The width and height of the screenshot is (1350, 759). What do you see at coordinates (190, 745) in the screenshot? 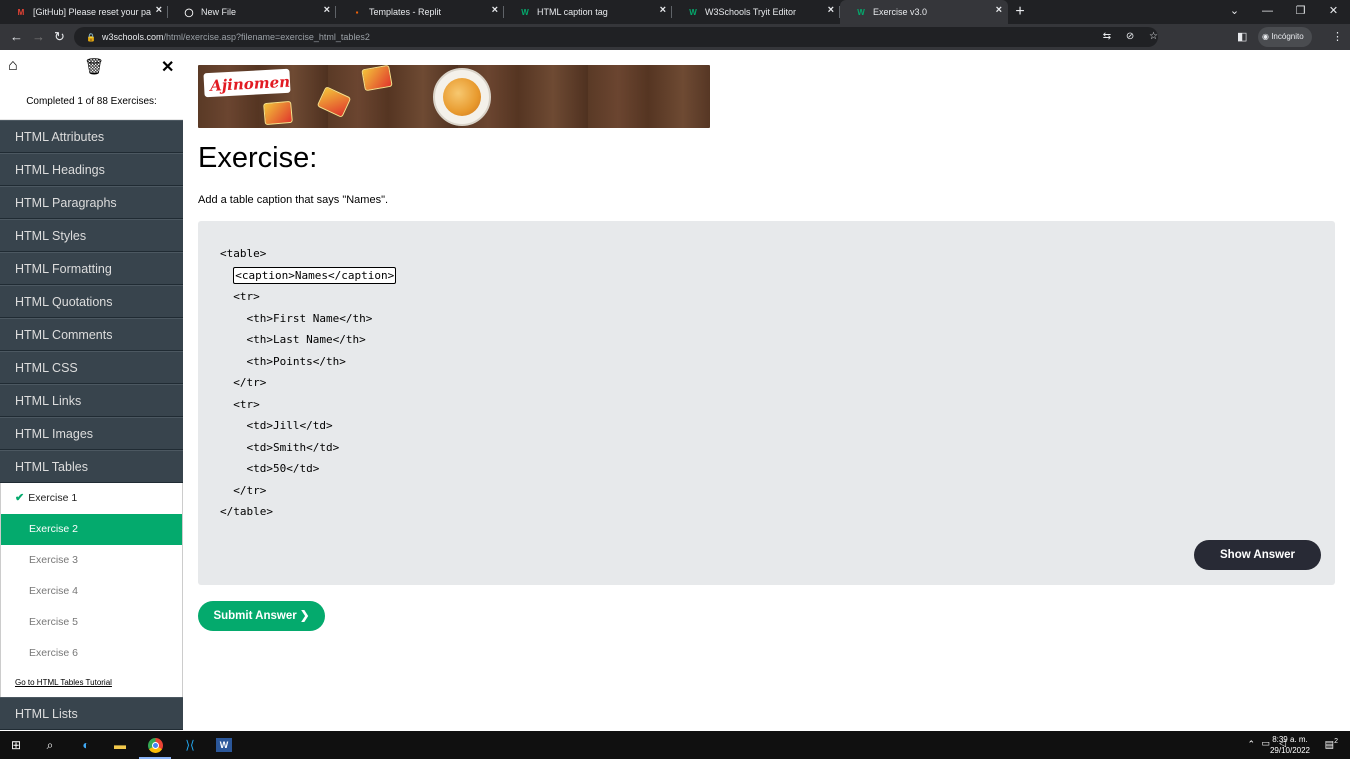
I see `vscode-icon: ⟩⟨` at bounding box center [190, 745].